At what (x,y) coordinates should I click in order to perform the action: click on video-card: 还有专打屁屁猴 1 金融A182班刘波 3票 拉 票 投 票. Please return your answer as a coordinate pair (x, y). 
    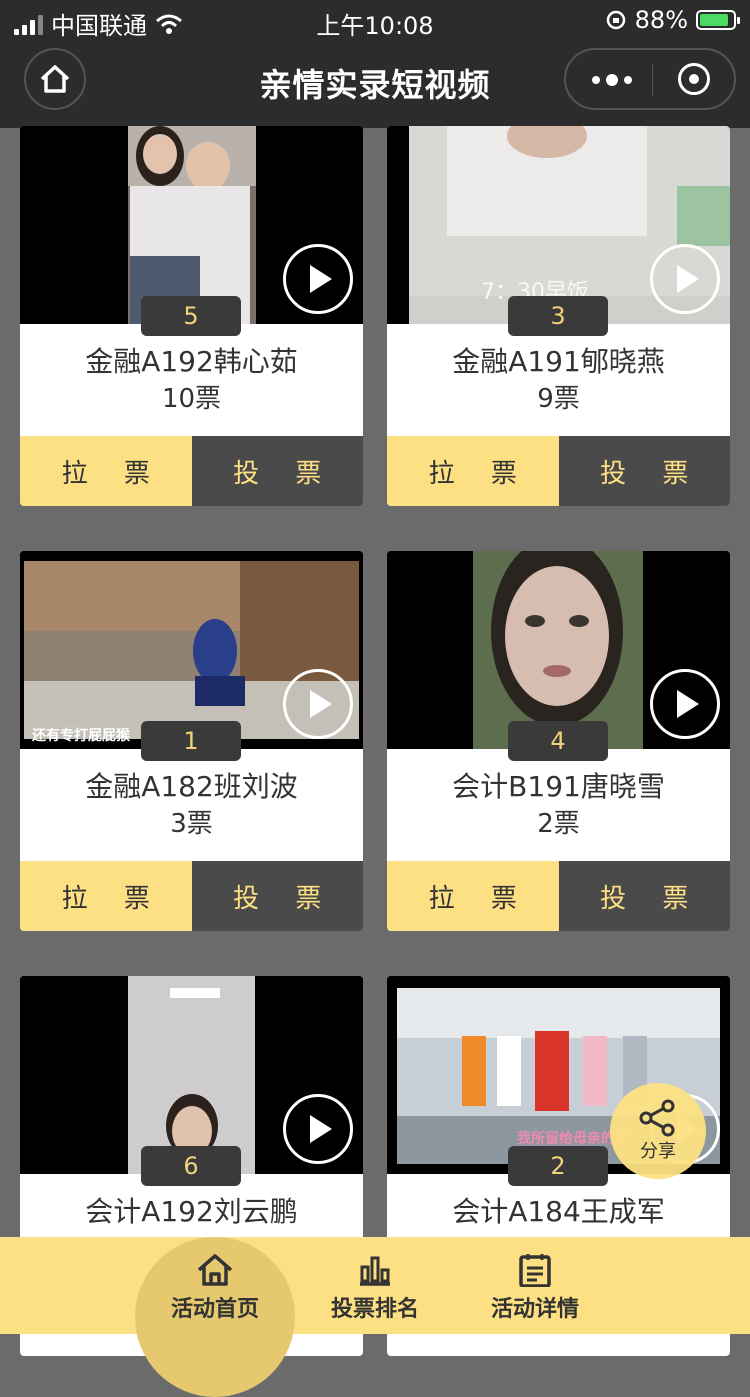
    Looking at the image, I should click on (191, 741).